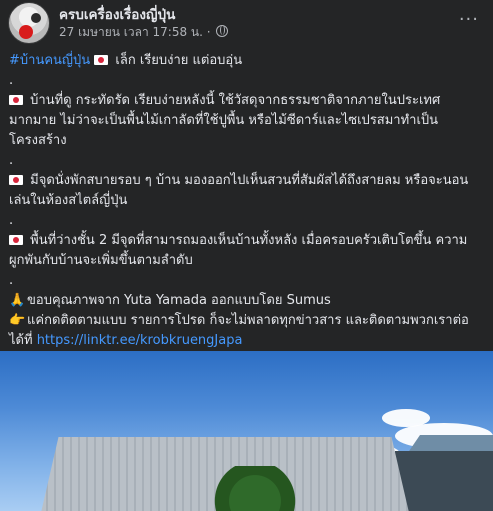 The image size is (493, 511). I want to click on page-name: ครบเครื่องเรื่องญี่ปุ่น, so click(117, 14).